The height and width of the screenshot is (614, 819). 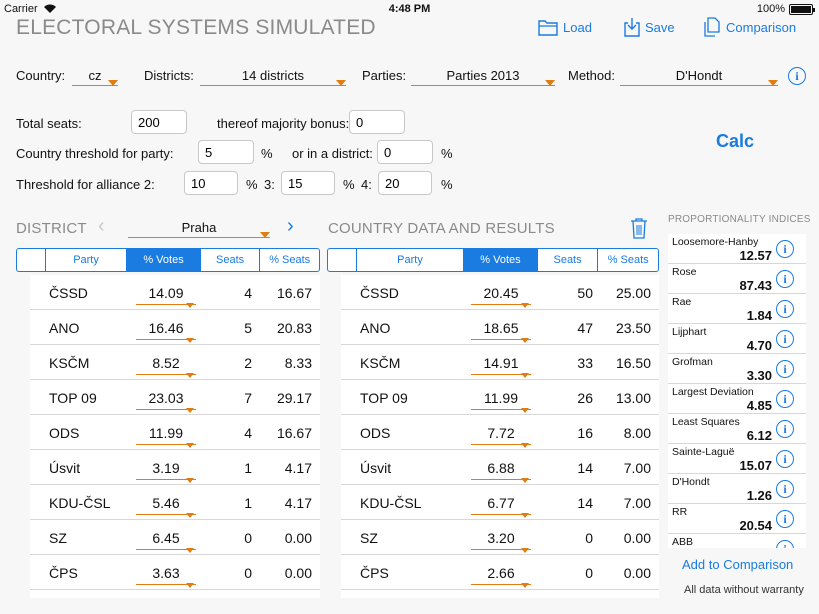 What do you see at coordinates (166, 506) in the screenshot?
I see `votes-picker: 5.46` at bounding box center [166, 506].